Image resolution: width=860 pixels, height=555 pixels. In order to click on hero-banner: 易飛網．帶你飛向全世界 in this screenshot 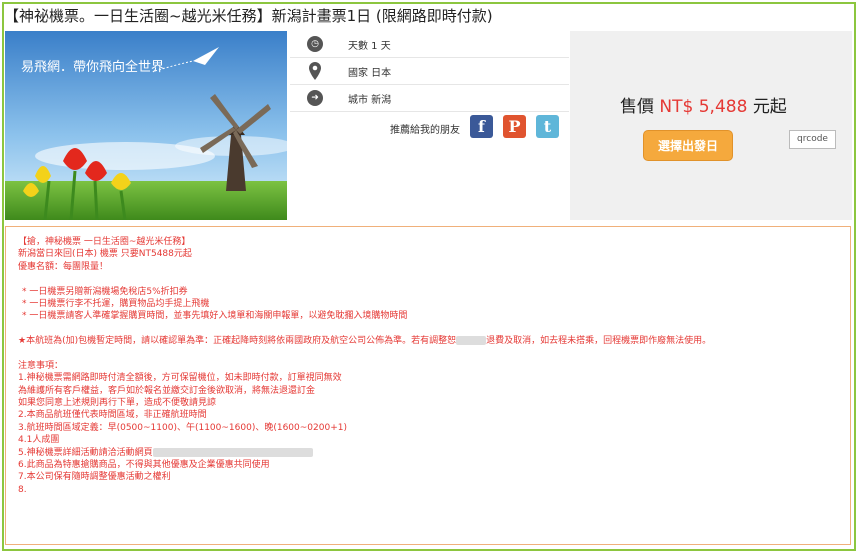, I will do `click(146, 125)`.